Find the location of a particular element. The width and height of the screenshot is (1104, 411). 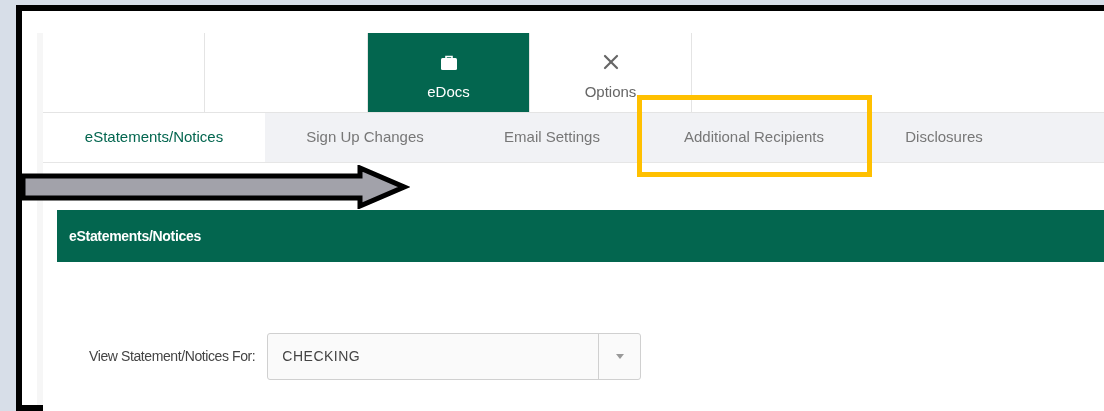

sub-tab: Email Settings is located at coordinates (552, 137).